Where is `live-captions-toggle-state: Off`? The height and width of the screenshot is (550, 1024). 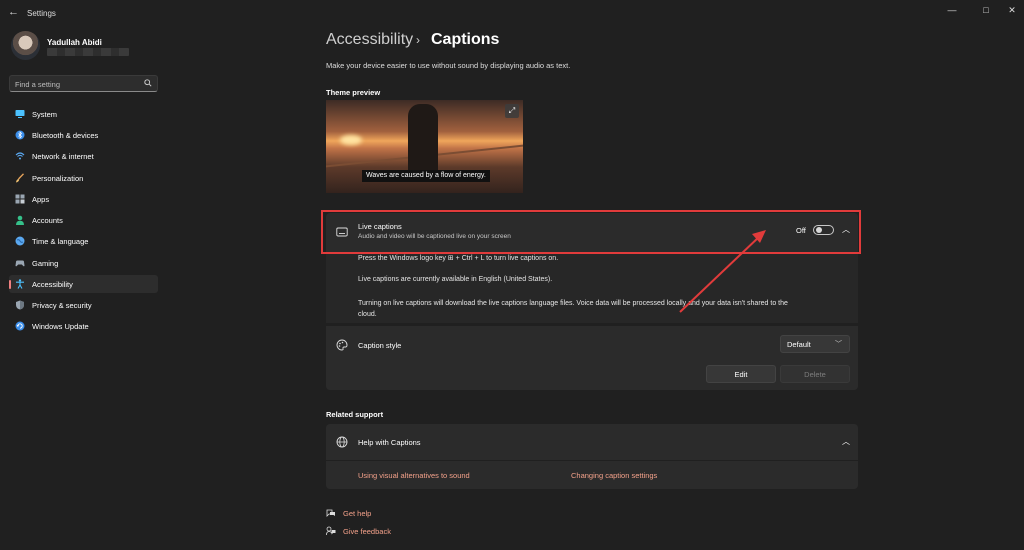 live-captions-toggle-state: Off is located at coordinates (801, 230).